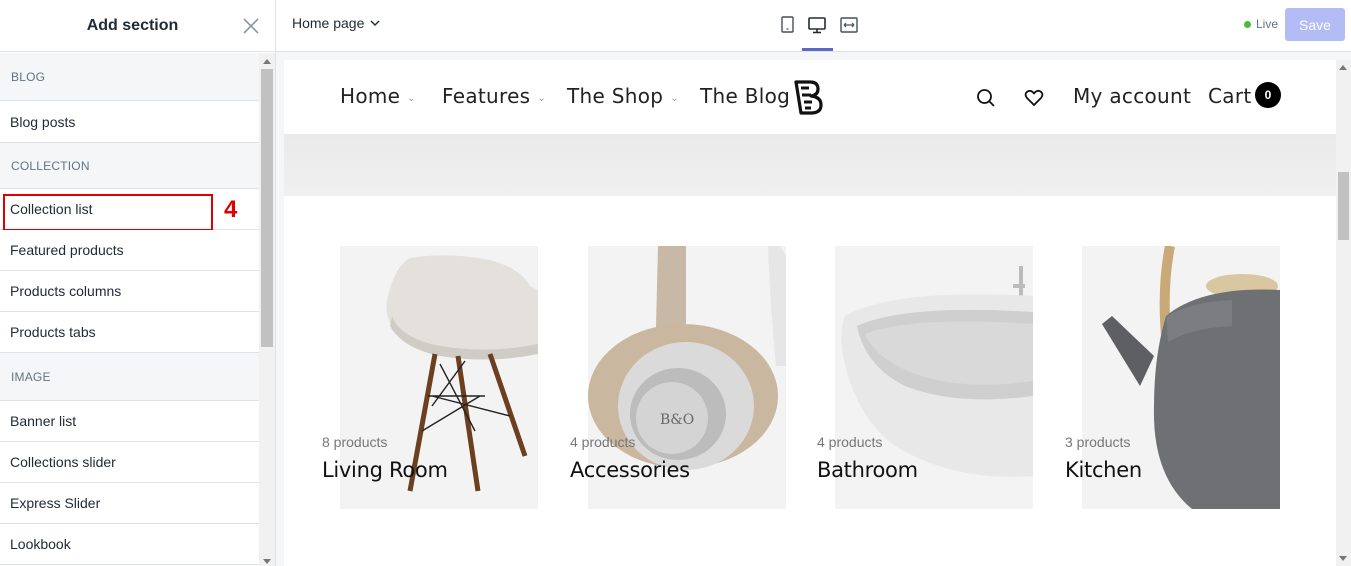 The height and width of the screenshot is (566, 1351). Describe the element at coordinates (129, 421) in the screenshot. I see `section-item-banner-list: Banner list` at that location.